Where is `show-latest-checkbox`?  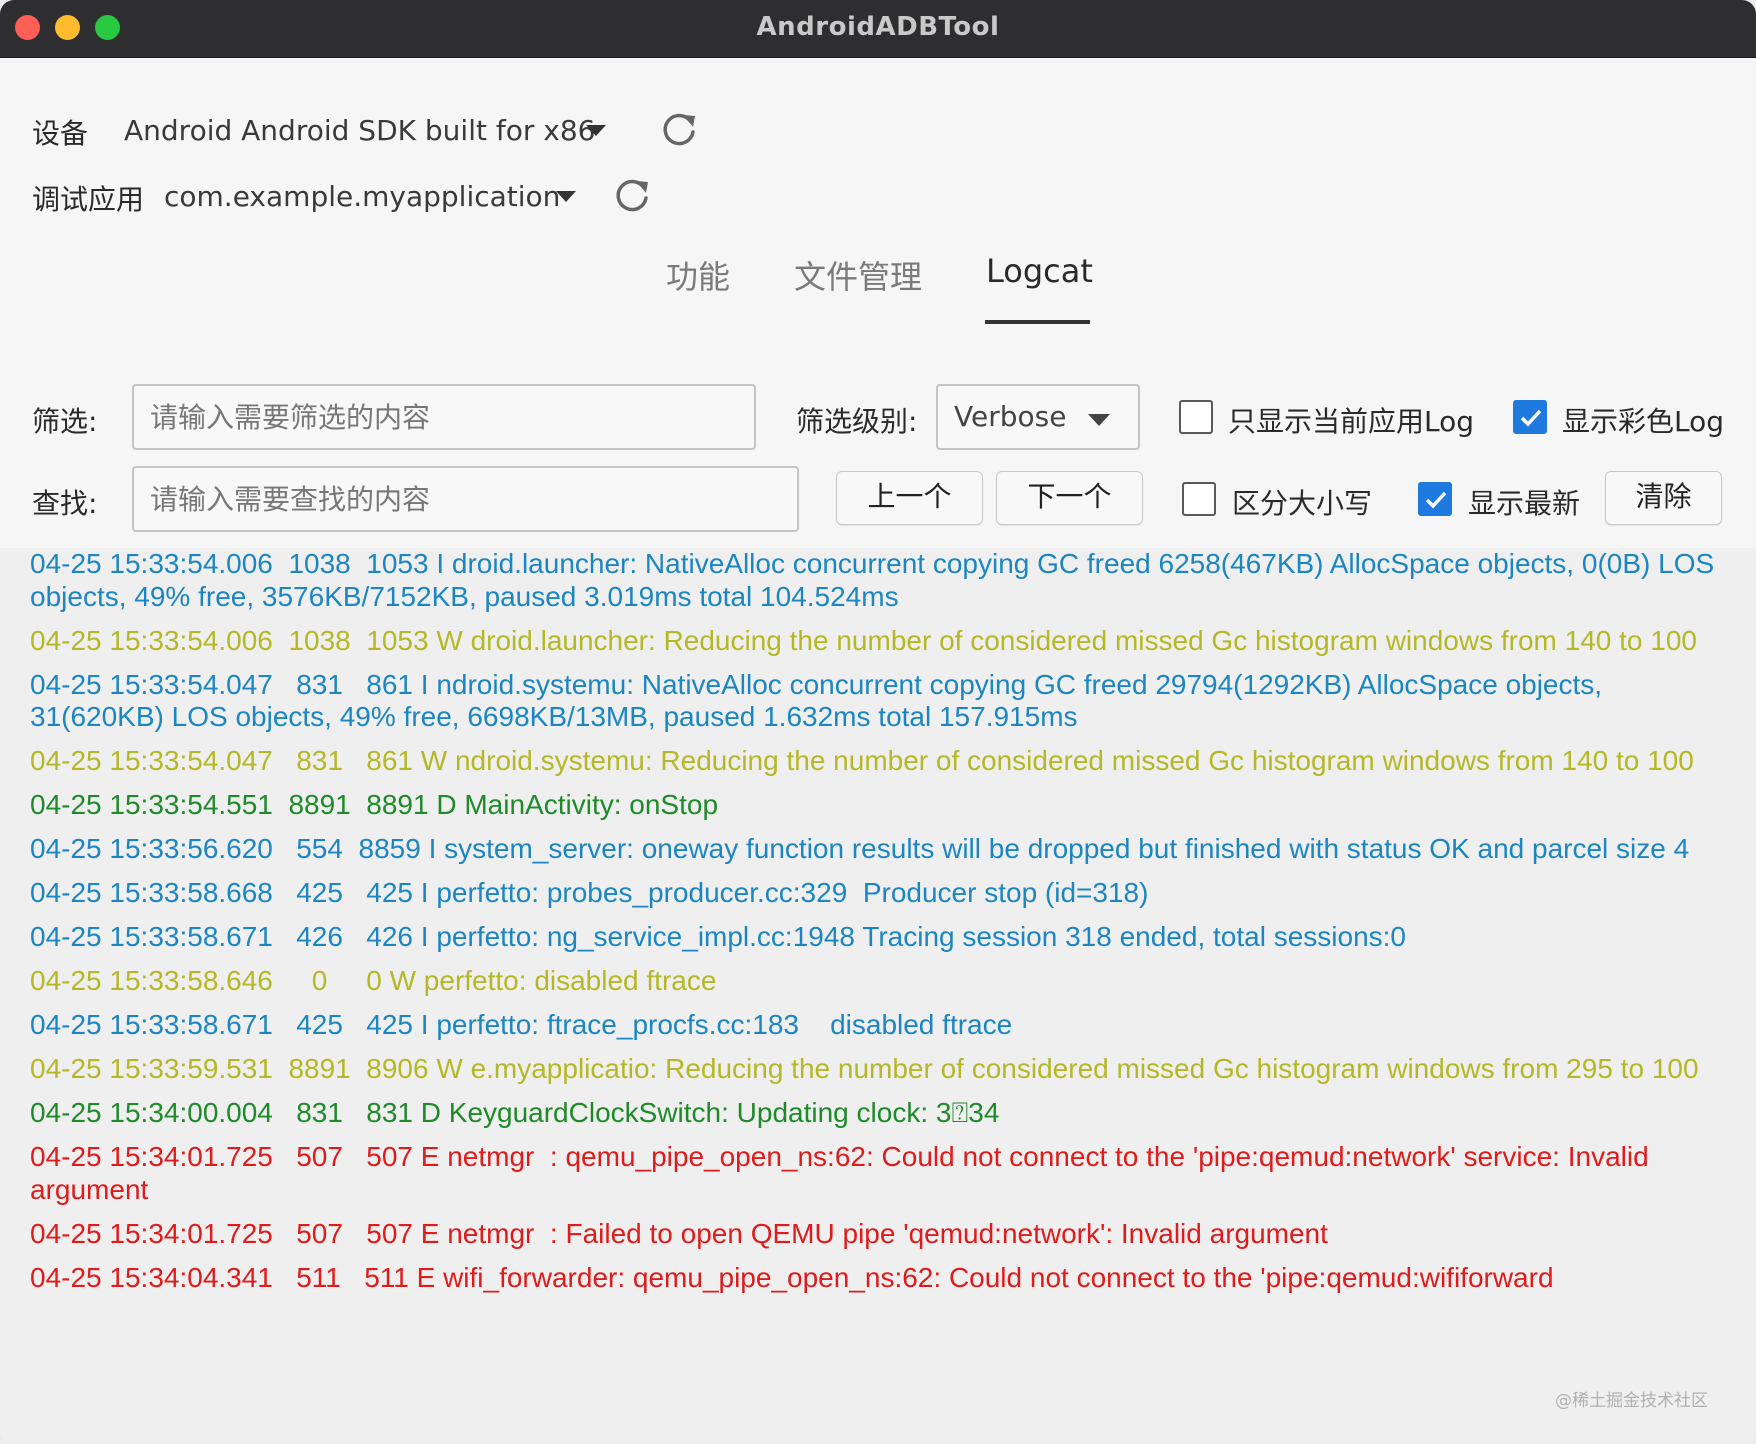 show-latest-checkbox is located at coordinates (1435, 499).